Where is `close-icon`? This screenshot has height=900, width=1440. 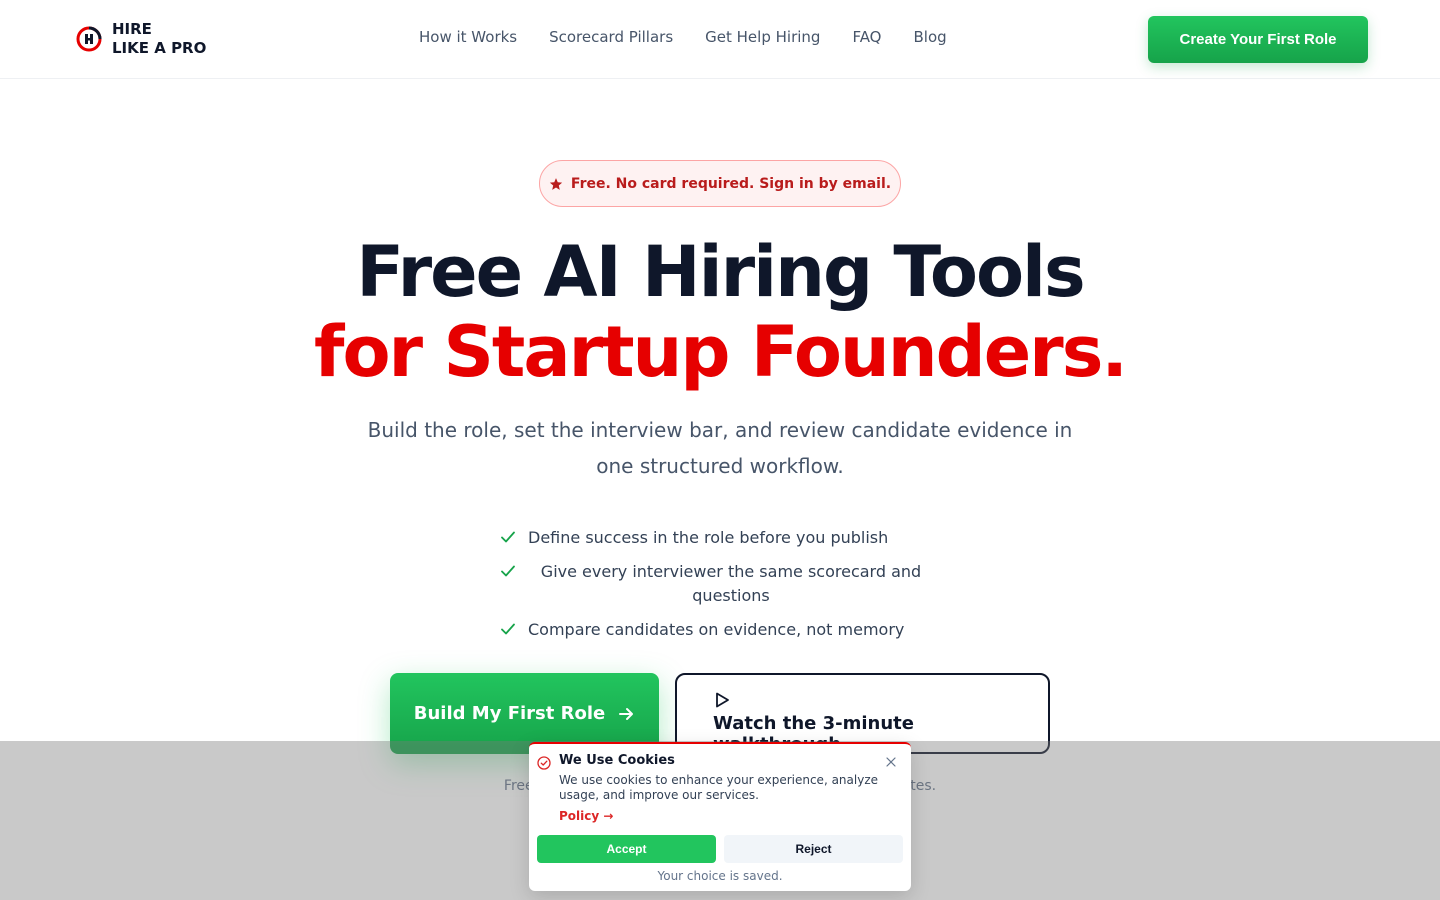
close-icon is located at coordinates (891, 762).